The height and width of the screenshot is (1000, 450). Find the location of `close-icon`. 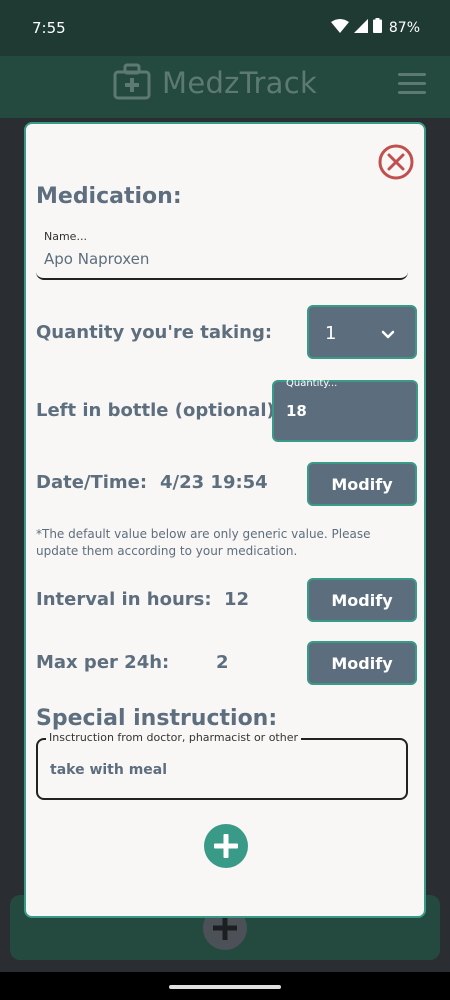

close-icon is located at coordinates (396, 162).